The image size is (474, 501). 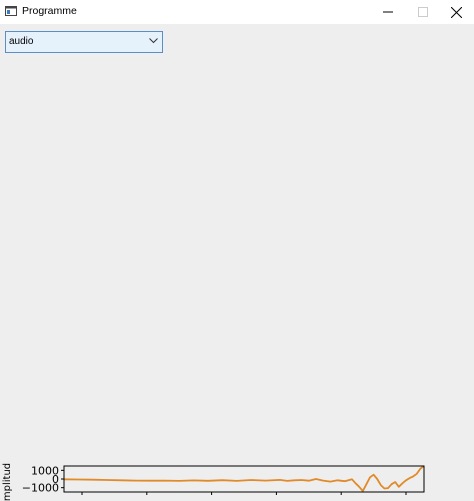 I want to click on close-button, so click(x=456, y=12).